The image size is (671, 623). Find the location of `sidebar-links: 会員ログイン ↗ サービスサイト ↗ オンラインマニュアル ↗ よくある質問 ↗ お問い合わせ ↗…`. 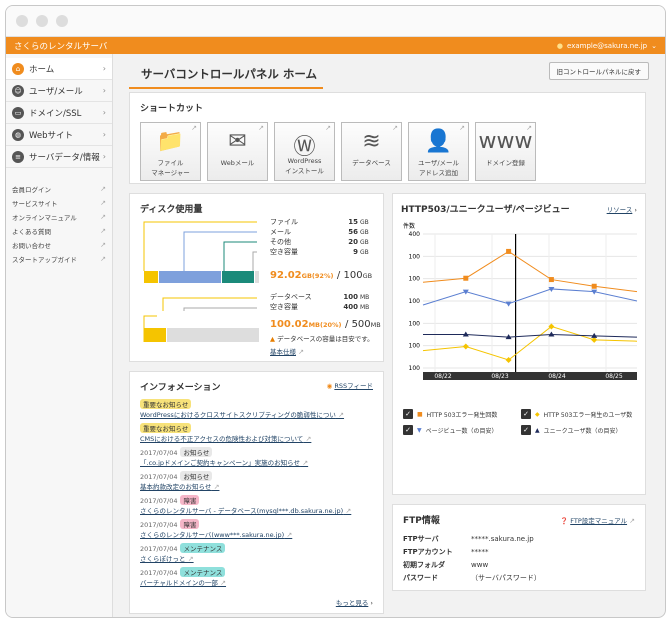

sidebar-links: 会員ログイン ↗ サービスサイト ↗ オンラインマニュアル ↗ よくある質問 ↗ お問い合わせ ↗… is located at coordinates (59, 224).